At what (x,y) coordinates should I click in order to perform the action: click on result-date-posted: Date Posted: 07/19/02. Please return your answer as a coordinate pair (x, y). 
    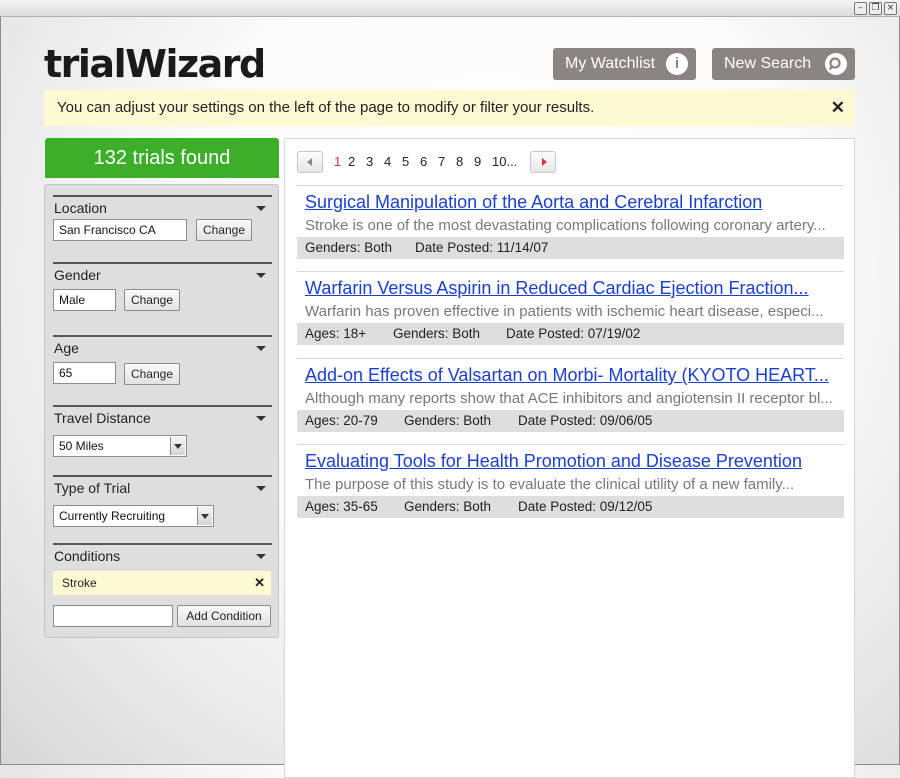
    Looking at the image, I should click on (573, 333).